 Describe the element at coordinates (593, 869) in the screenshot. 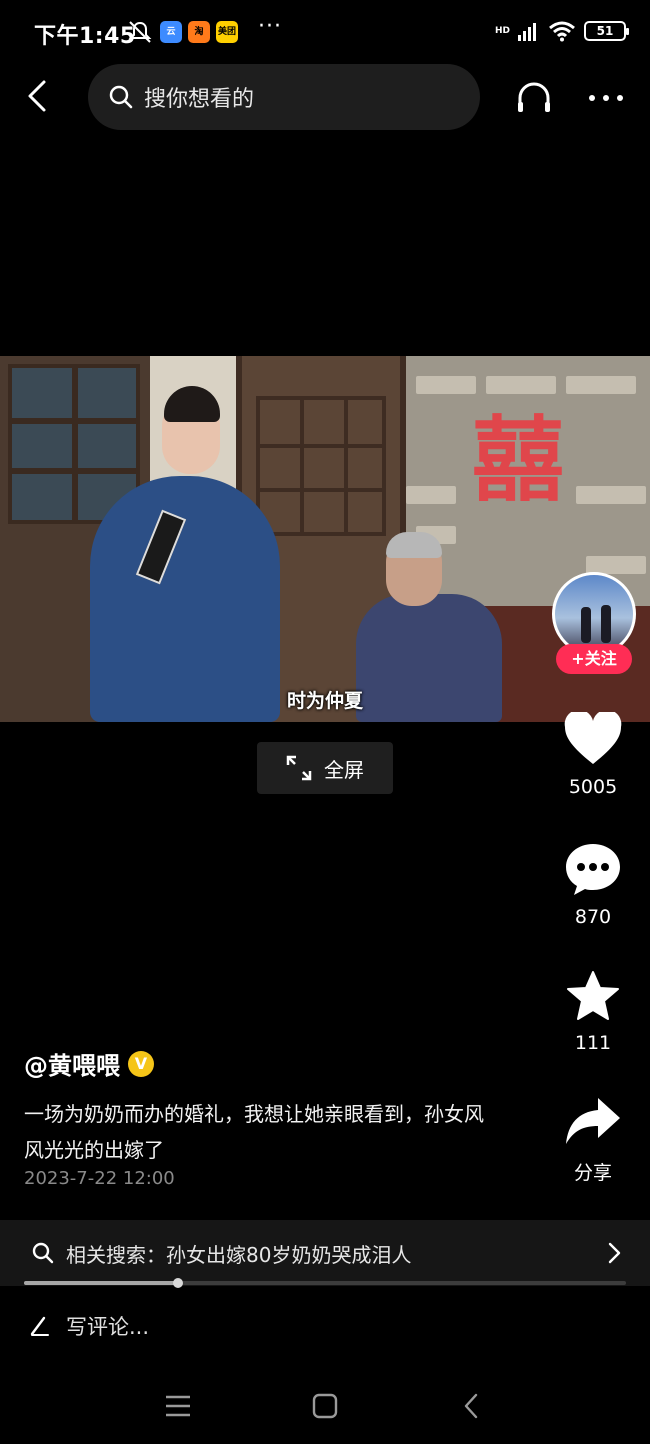

I see `comment-bubble-icon` at that location.